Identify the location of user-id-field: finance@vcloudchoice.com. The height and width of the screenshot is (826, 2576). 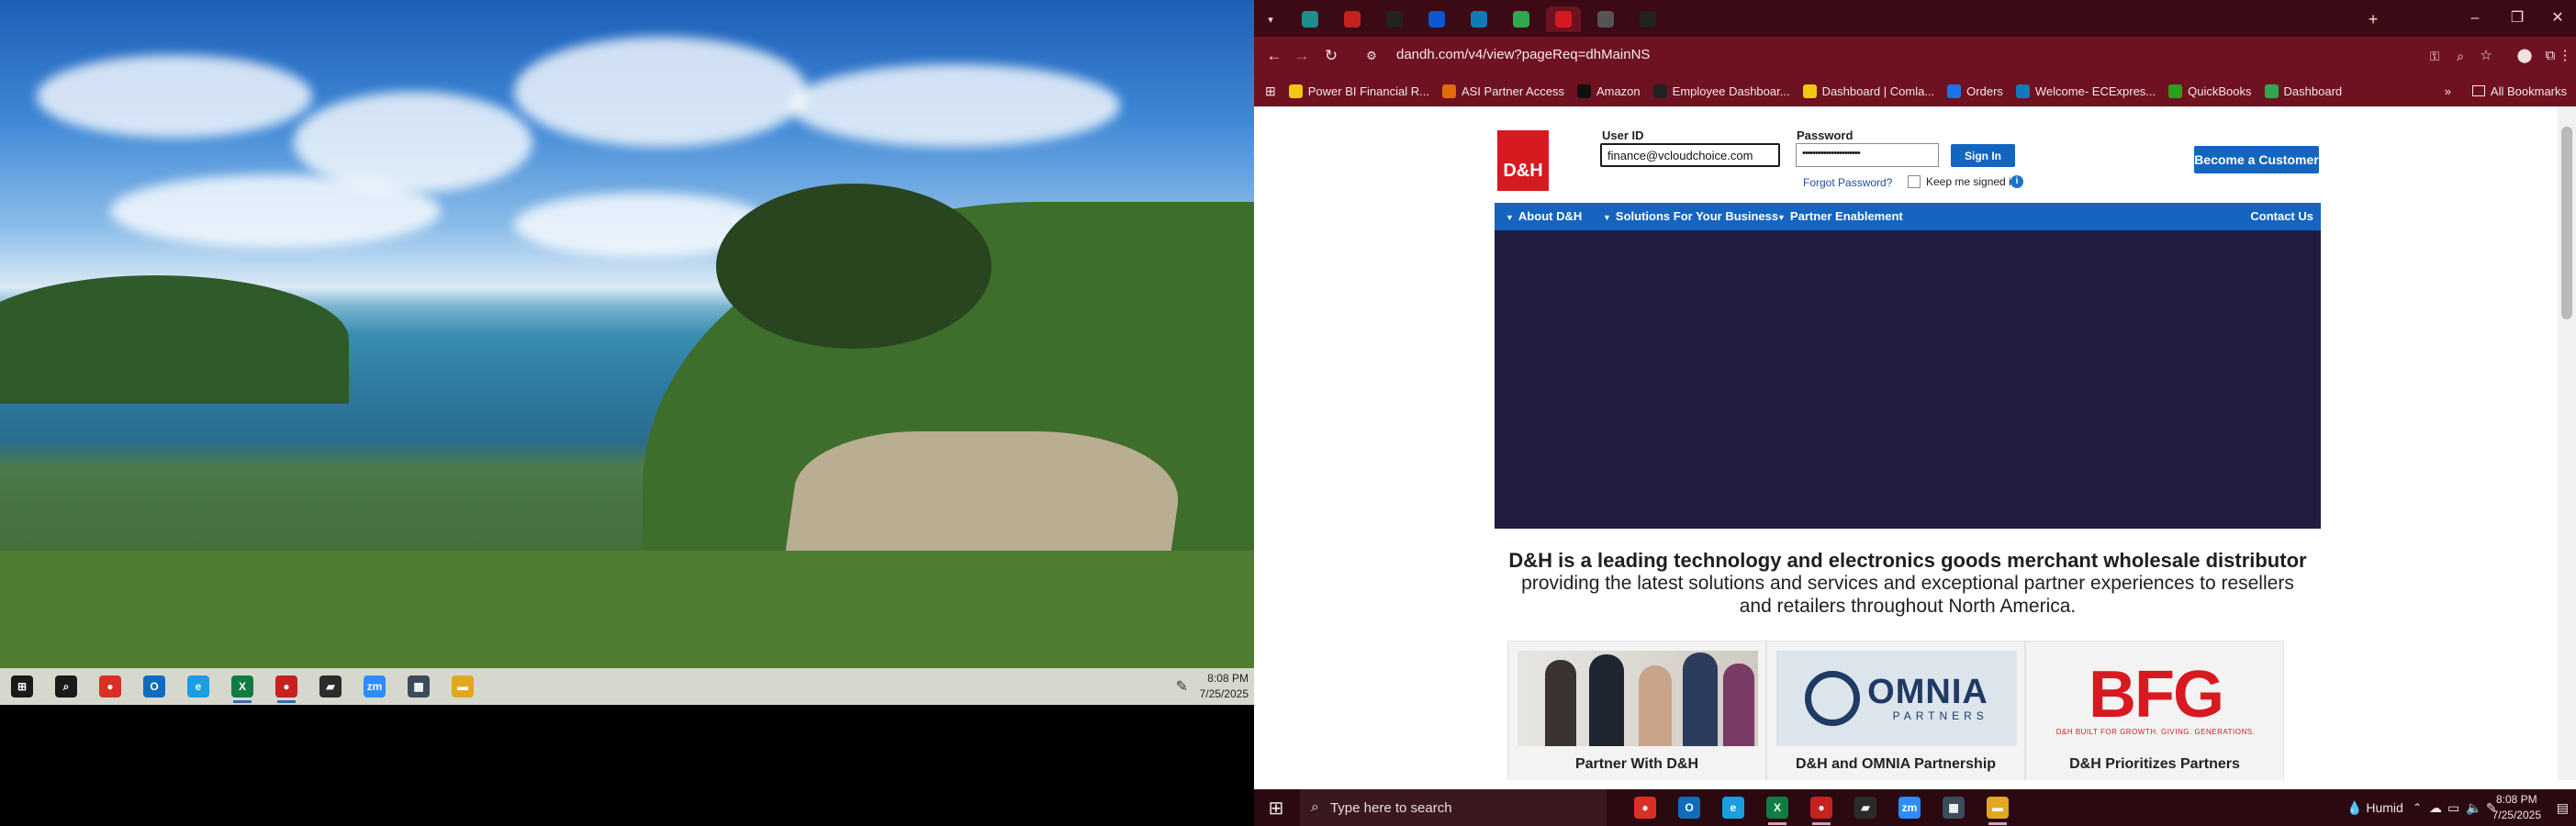
(1690, 155).